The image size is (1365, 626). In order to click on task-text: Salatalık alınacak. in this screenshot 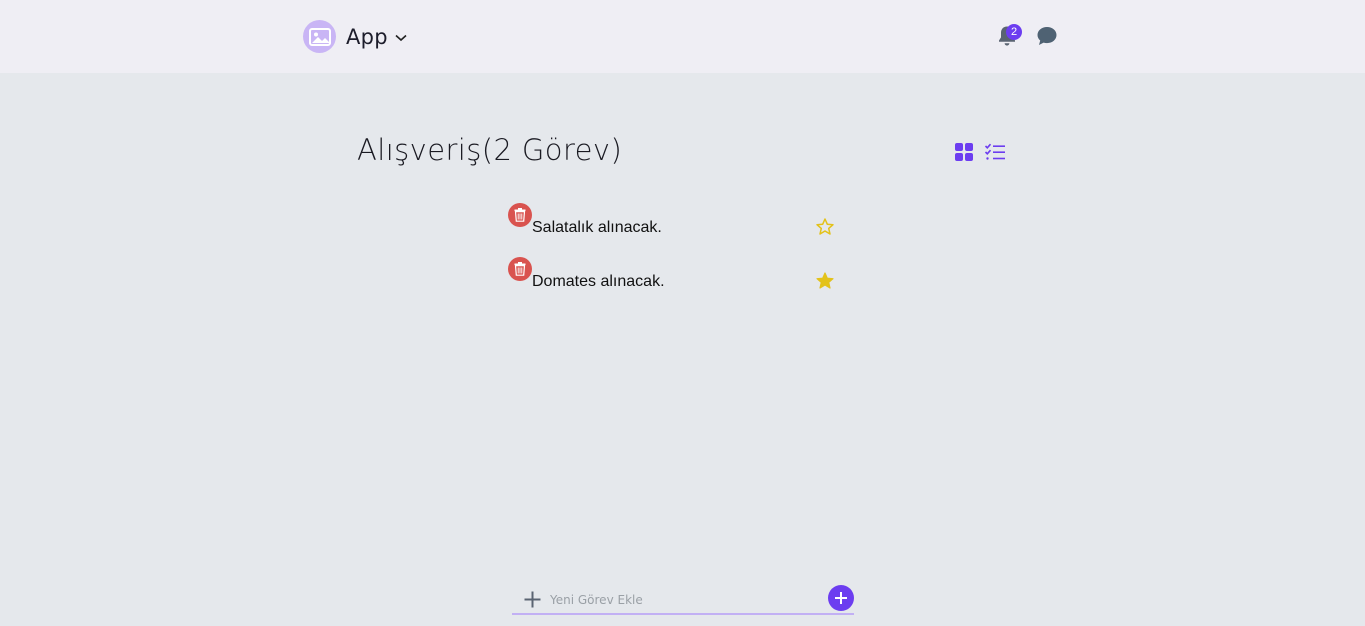, I will do `click(597, 227)`.